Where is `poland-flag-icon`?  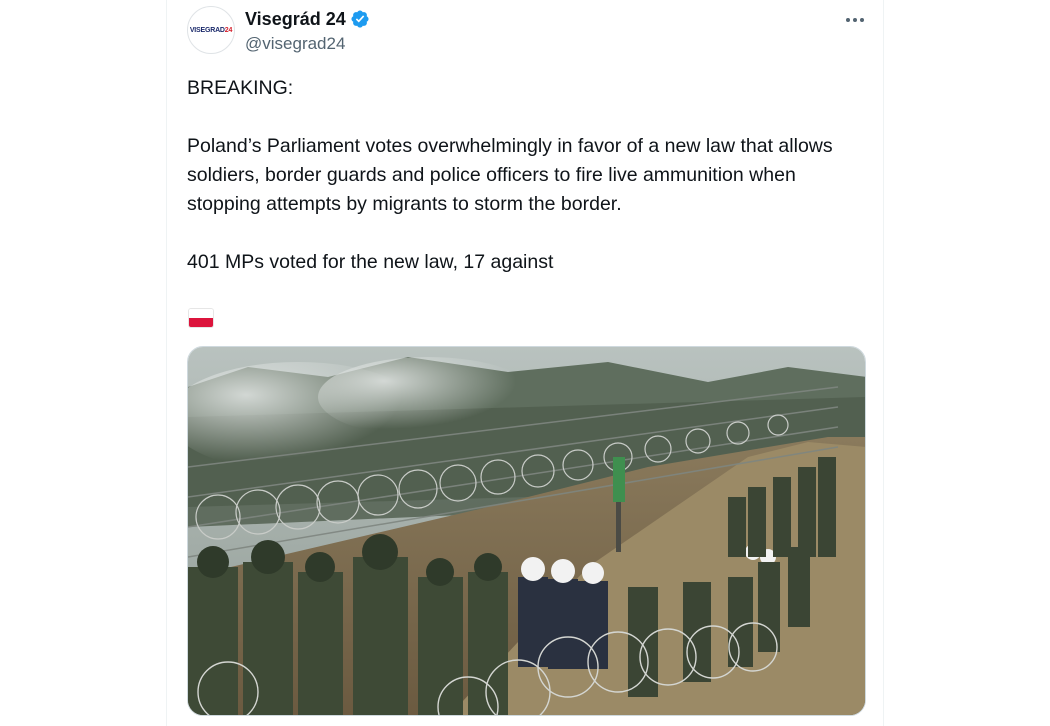 poland-flag-icon is located at coordinates (201, 318).